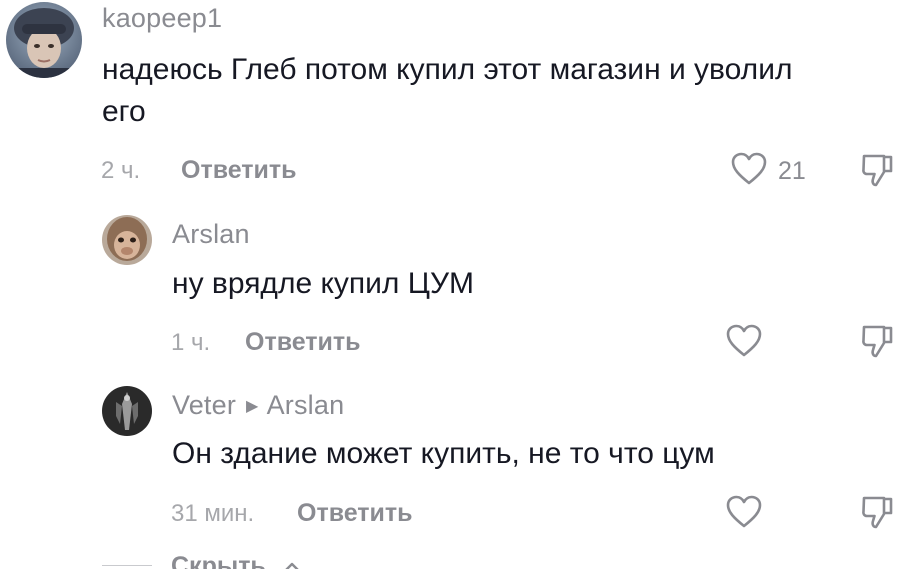 Image resolution: width=899 pixels, height=569 pixels. I want to click on triangle-right-icon: ▶, so click(252, 406).